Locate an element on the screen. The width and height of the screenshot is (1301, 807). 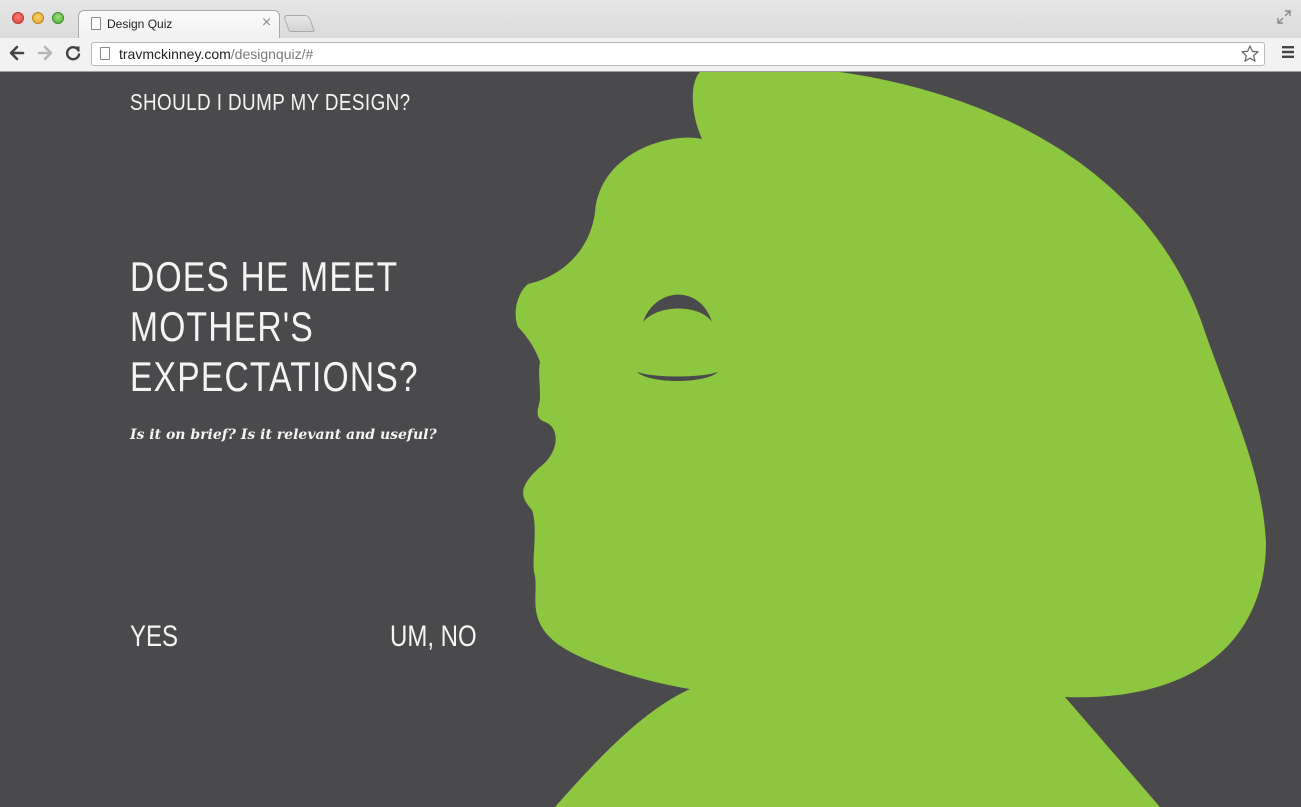
new-tab-button is located at coordinates (299, 23).